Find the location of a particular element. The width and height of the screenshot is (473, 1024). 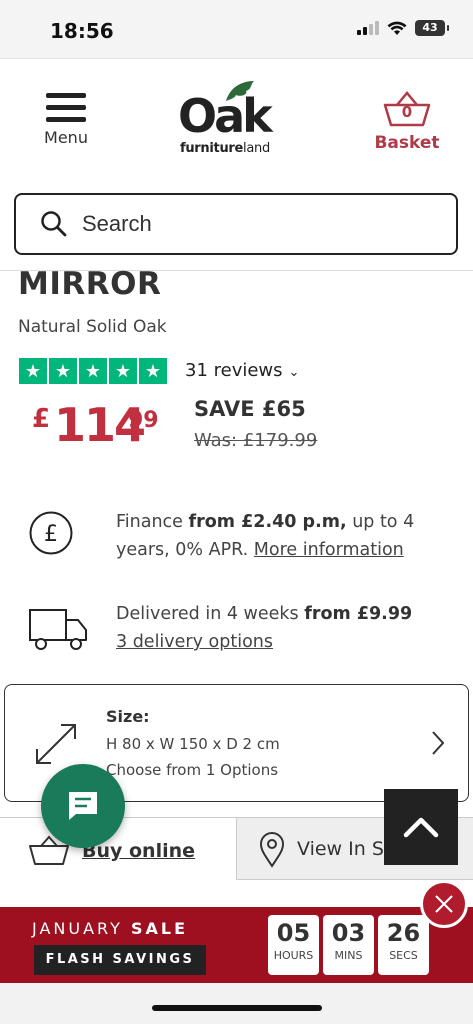

wifi-icon is located at coordinates (397, 28).